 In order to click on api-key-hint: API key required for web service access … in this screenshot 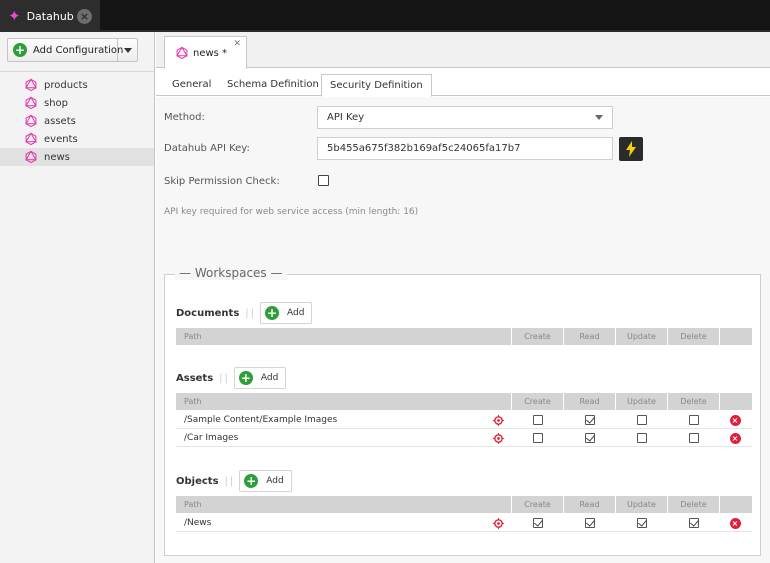, I will do `click(291, 212)`.